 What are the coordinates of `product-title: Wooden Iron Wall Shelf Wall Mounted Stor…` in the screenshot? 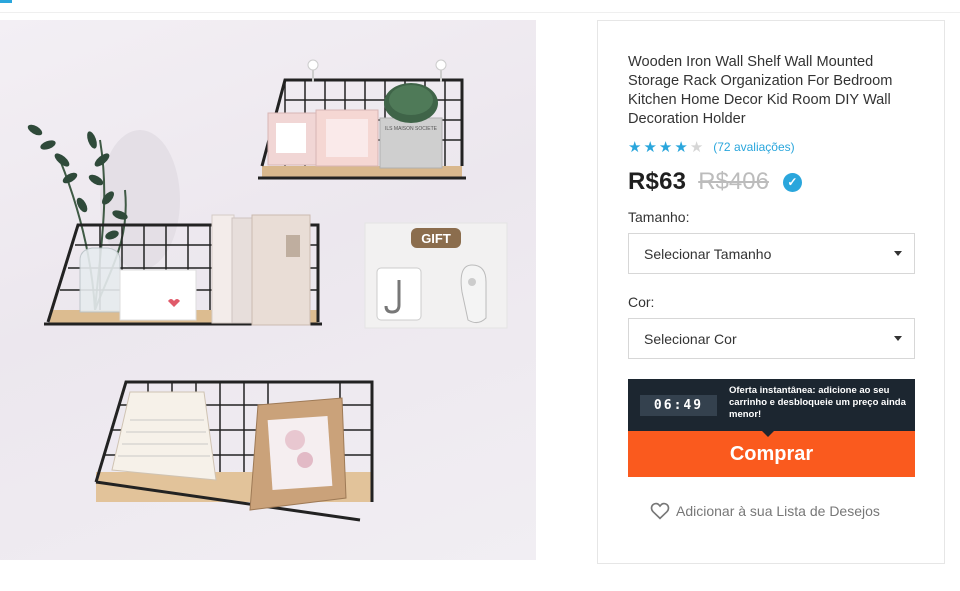 It's located at (760, 90).